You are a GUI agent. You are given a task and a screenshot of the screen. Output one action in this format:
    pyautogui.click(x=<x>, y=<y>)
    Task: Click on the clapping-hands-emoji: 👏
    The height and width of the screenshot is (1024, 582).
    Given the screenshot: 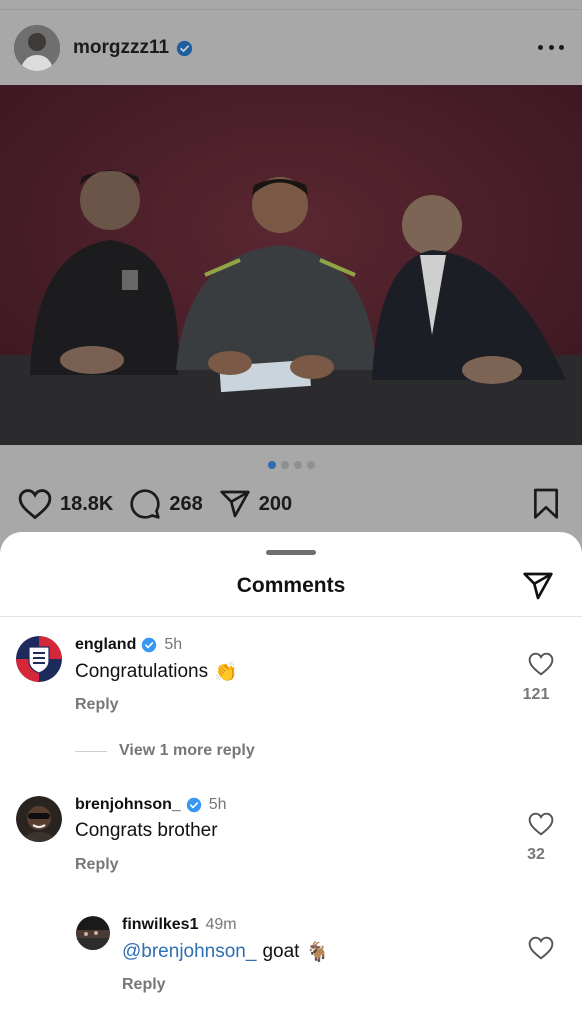 What is the action you would take?
    pyautogui.click(x=226, y=672)
    